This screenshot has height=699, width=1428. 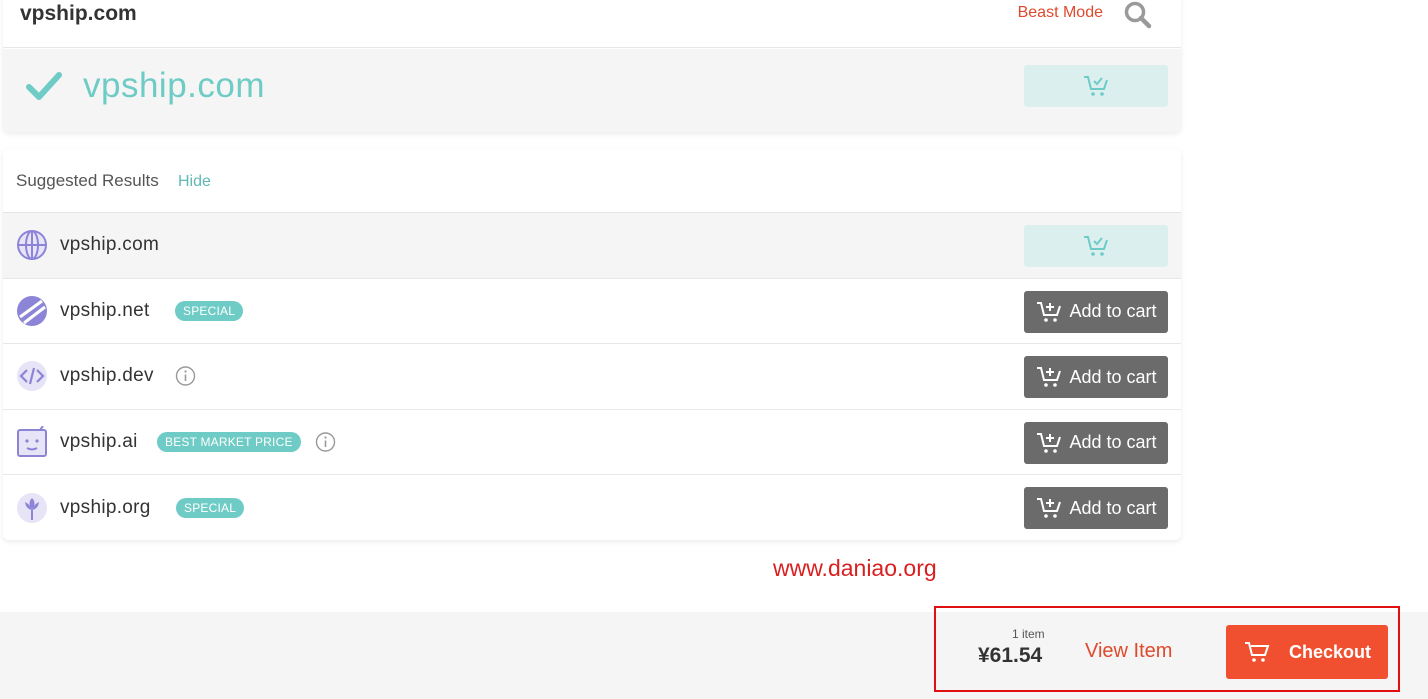 What do you see at coordinates (592, 311) in the screenshot?
I see `list-item: vpship.net SPECIAL Add to cart` at bounding box center [592, 311].